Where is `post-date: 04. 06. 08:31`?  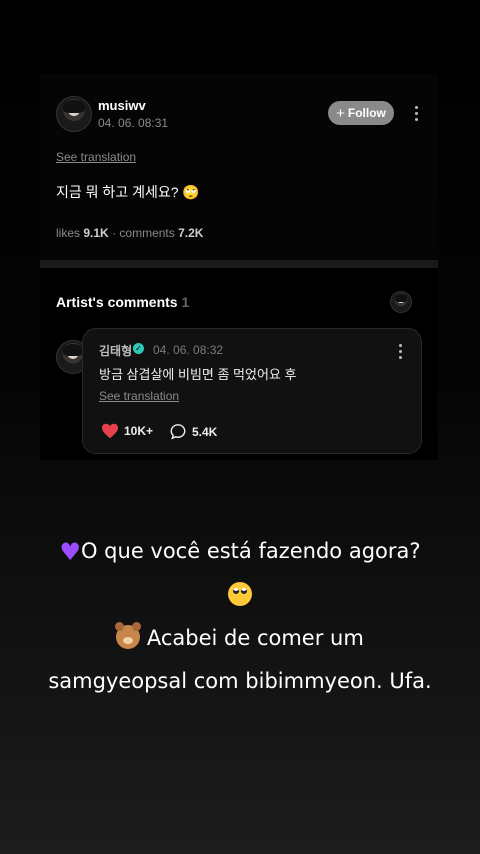 post-date: 04. 06. 08:31 is located at coordinates (133, 123).